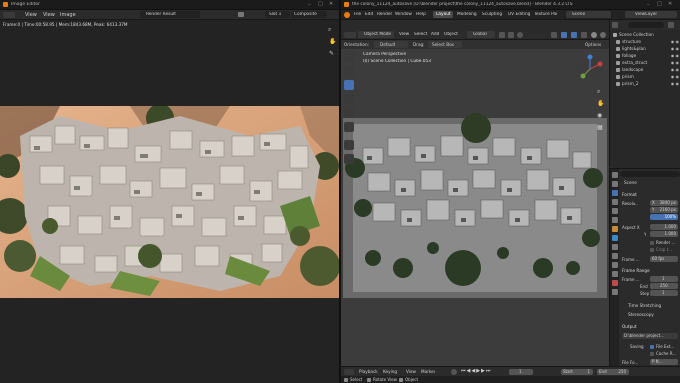  I want to click on outliner-type-icon, so click(615, 25).